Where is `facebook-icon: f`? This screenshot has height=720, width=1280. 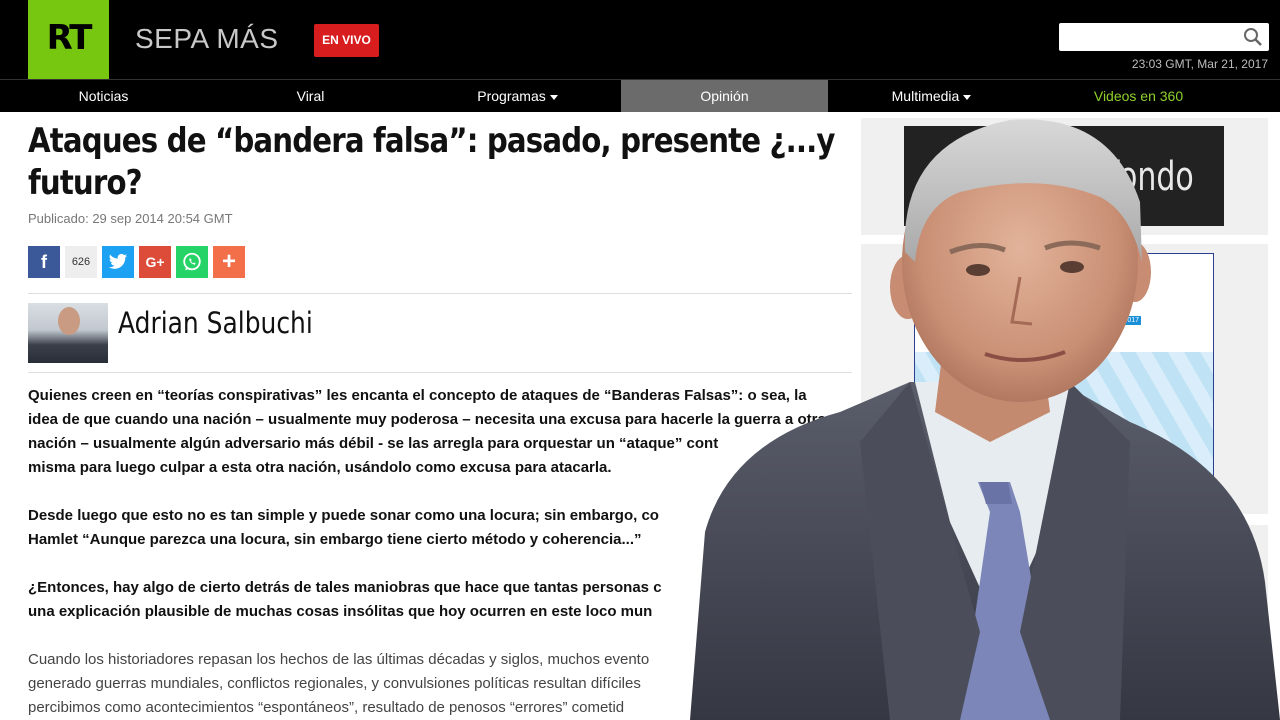
facebook-icon: f is located at coordinates (44, 261).